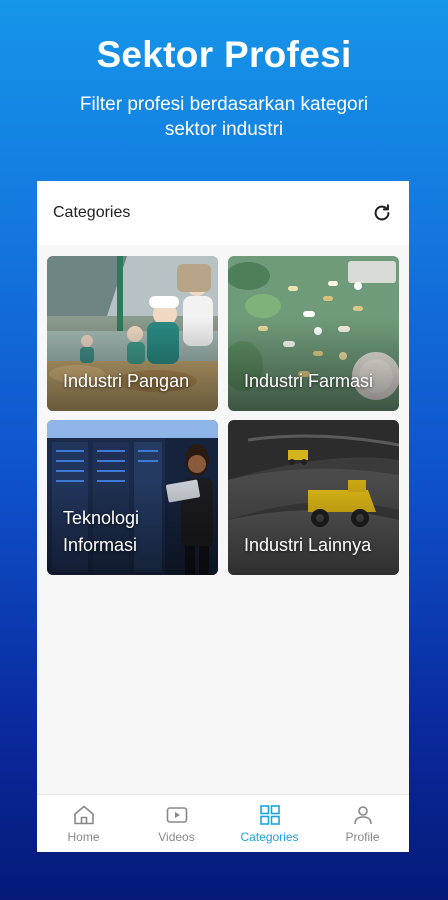 The height and width of the screenshot is (900, 448). Describe the element at coordinates (362, 815) in the screenshot. I see `person-icon` at that location.